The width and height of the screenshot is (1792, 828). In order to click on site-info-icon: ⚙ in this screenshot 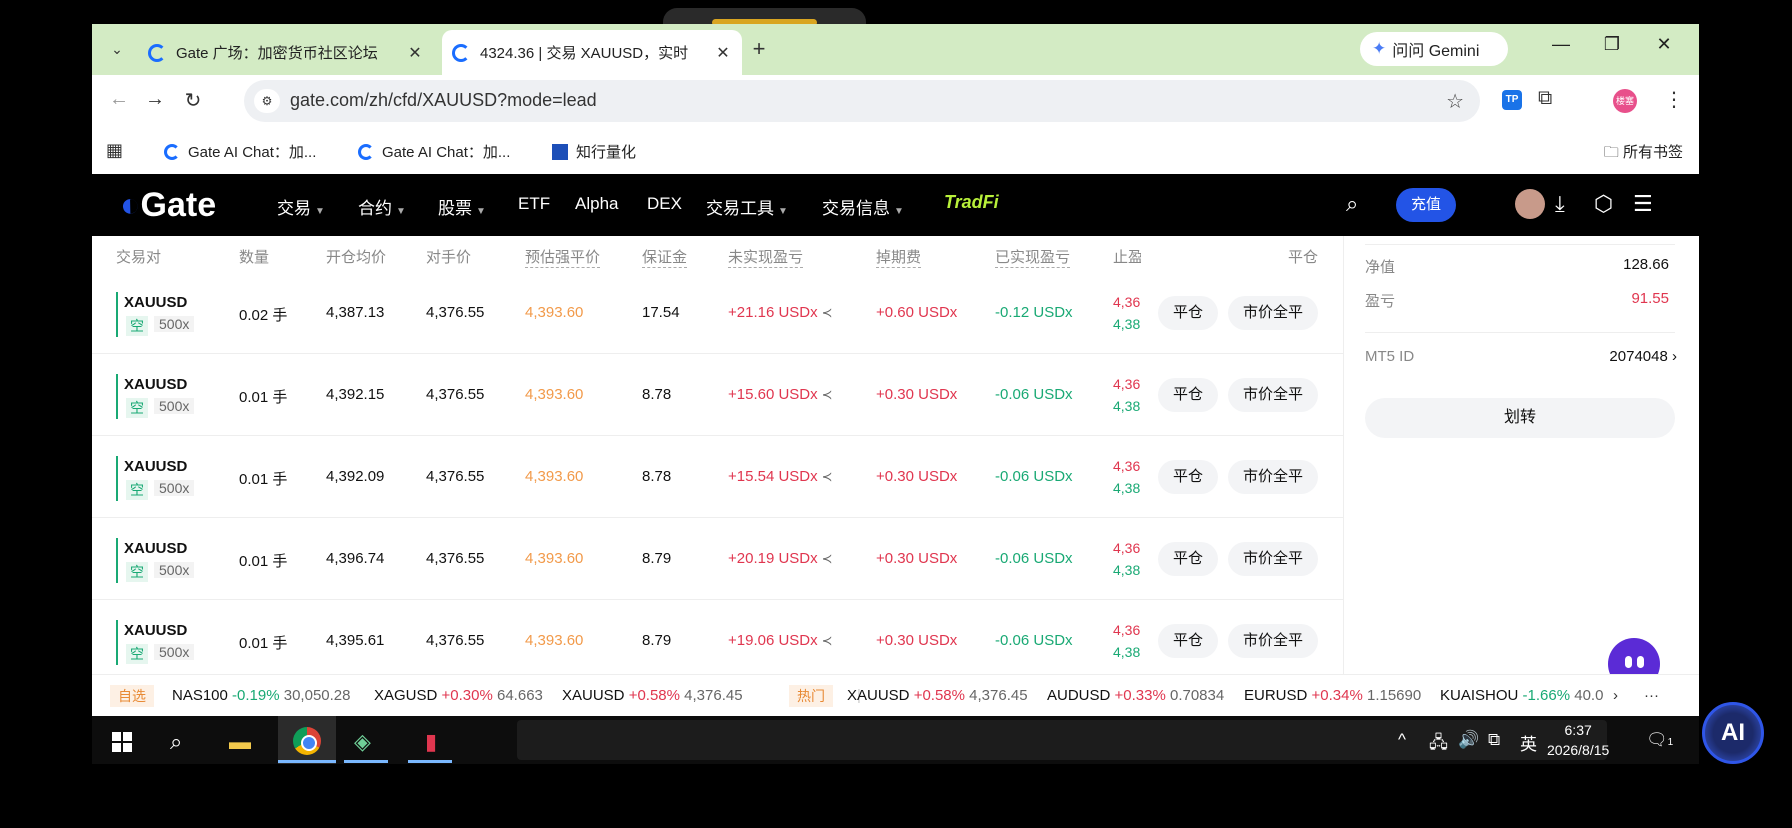, I will do `click(267, 101)`.